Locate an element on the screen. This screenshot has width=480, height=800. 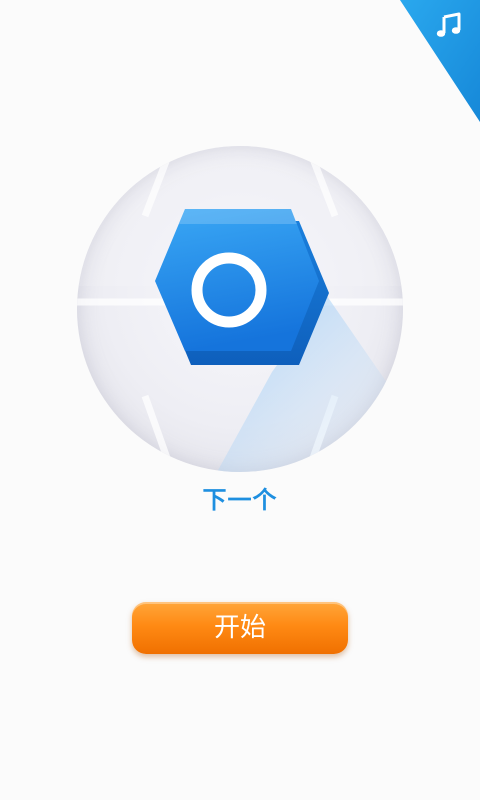
next-button: 下一个 is located at coordinates (240, 497).